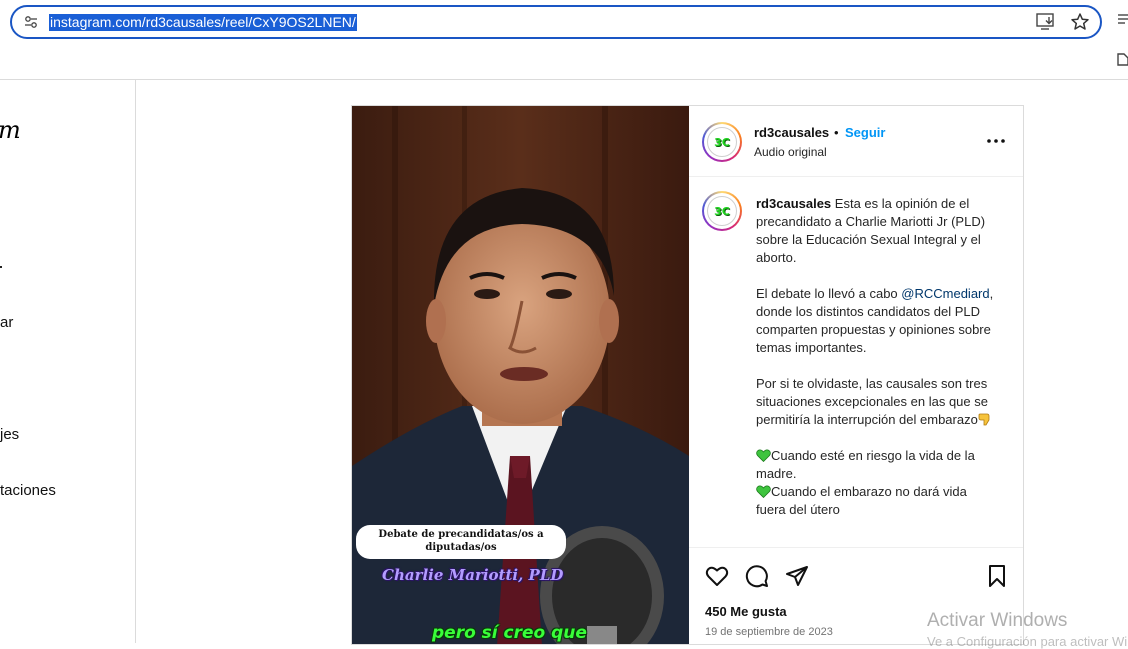 The height and width of the screenshot is (649, 1128). What do you see at coordinates (31, 22) in the screenshot?
I see `site-settings-icon` at bounding box center [31, 22].